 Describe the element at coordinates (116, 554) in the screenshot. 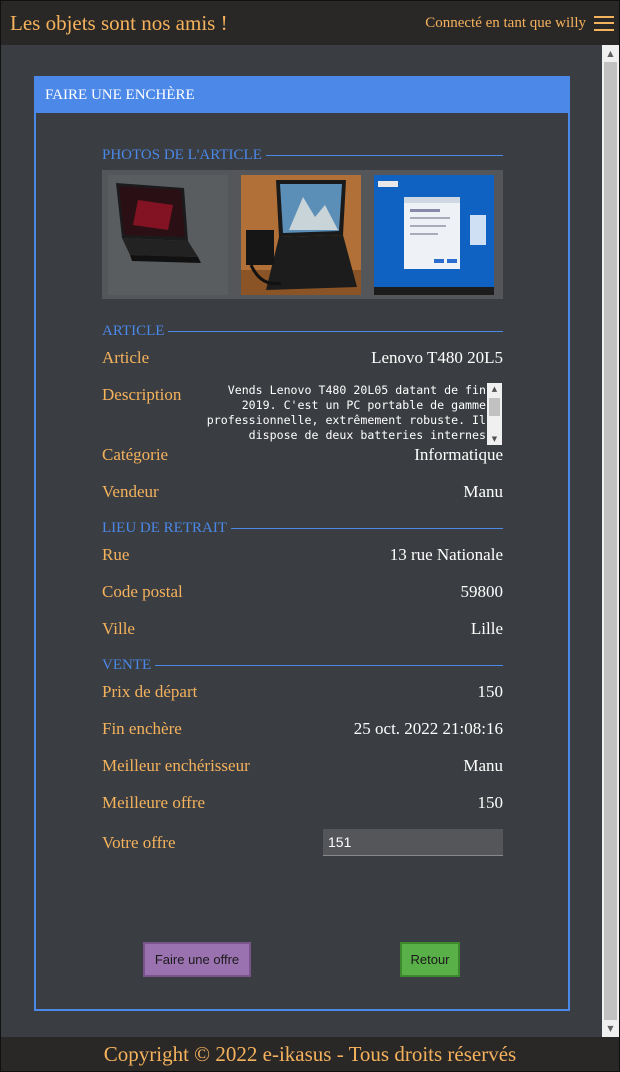

I see `street-label: Rue` at that location.